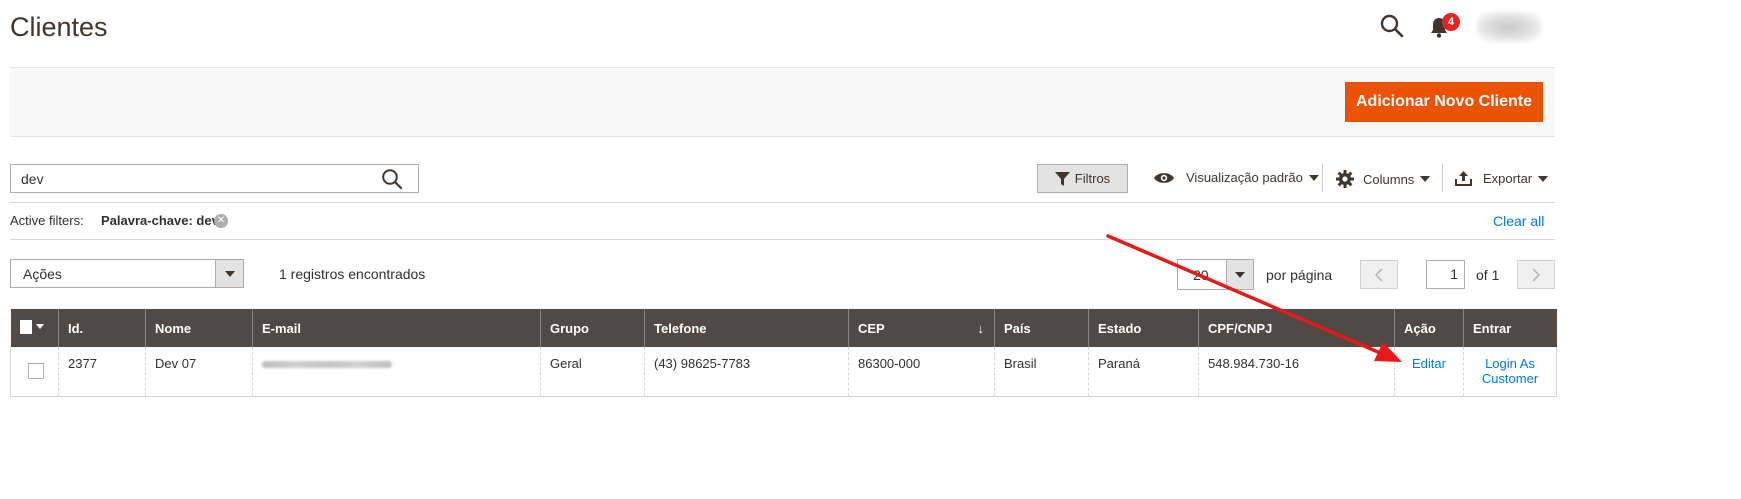 This screenshot has height=499, width=1741. I want to click on notification-badge: 4, so click(1451, 22).